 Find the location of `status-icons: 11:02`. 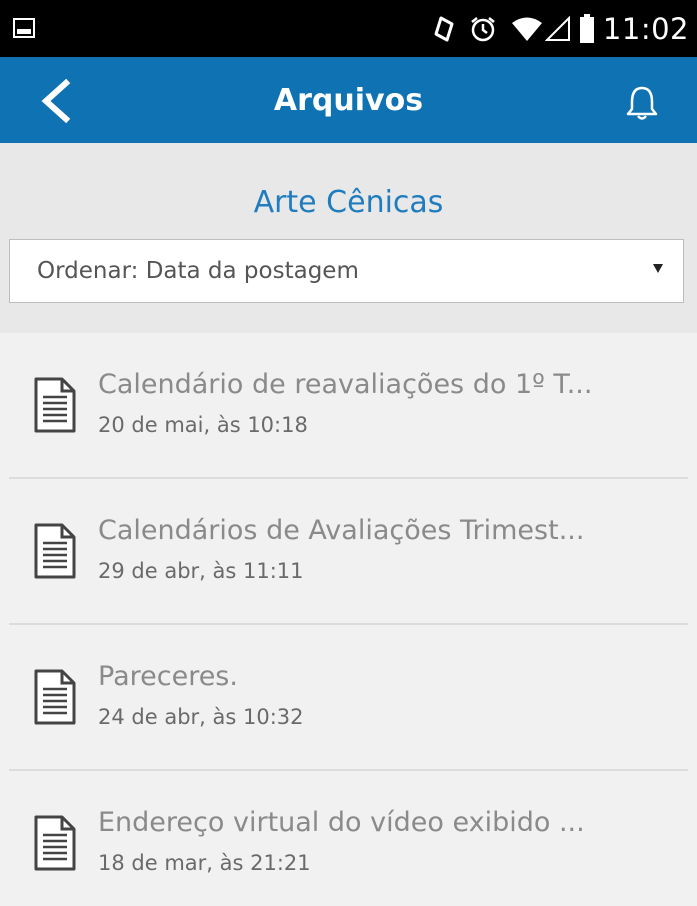

status-icons: 11:02 is located at coordinates (554, 29).